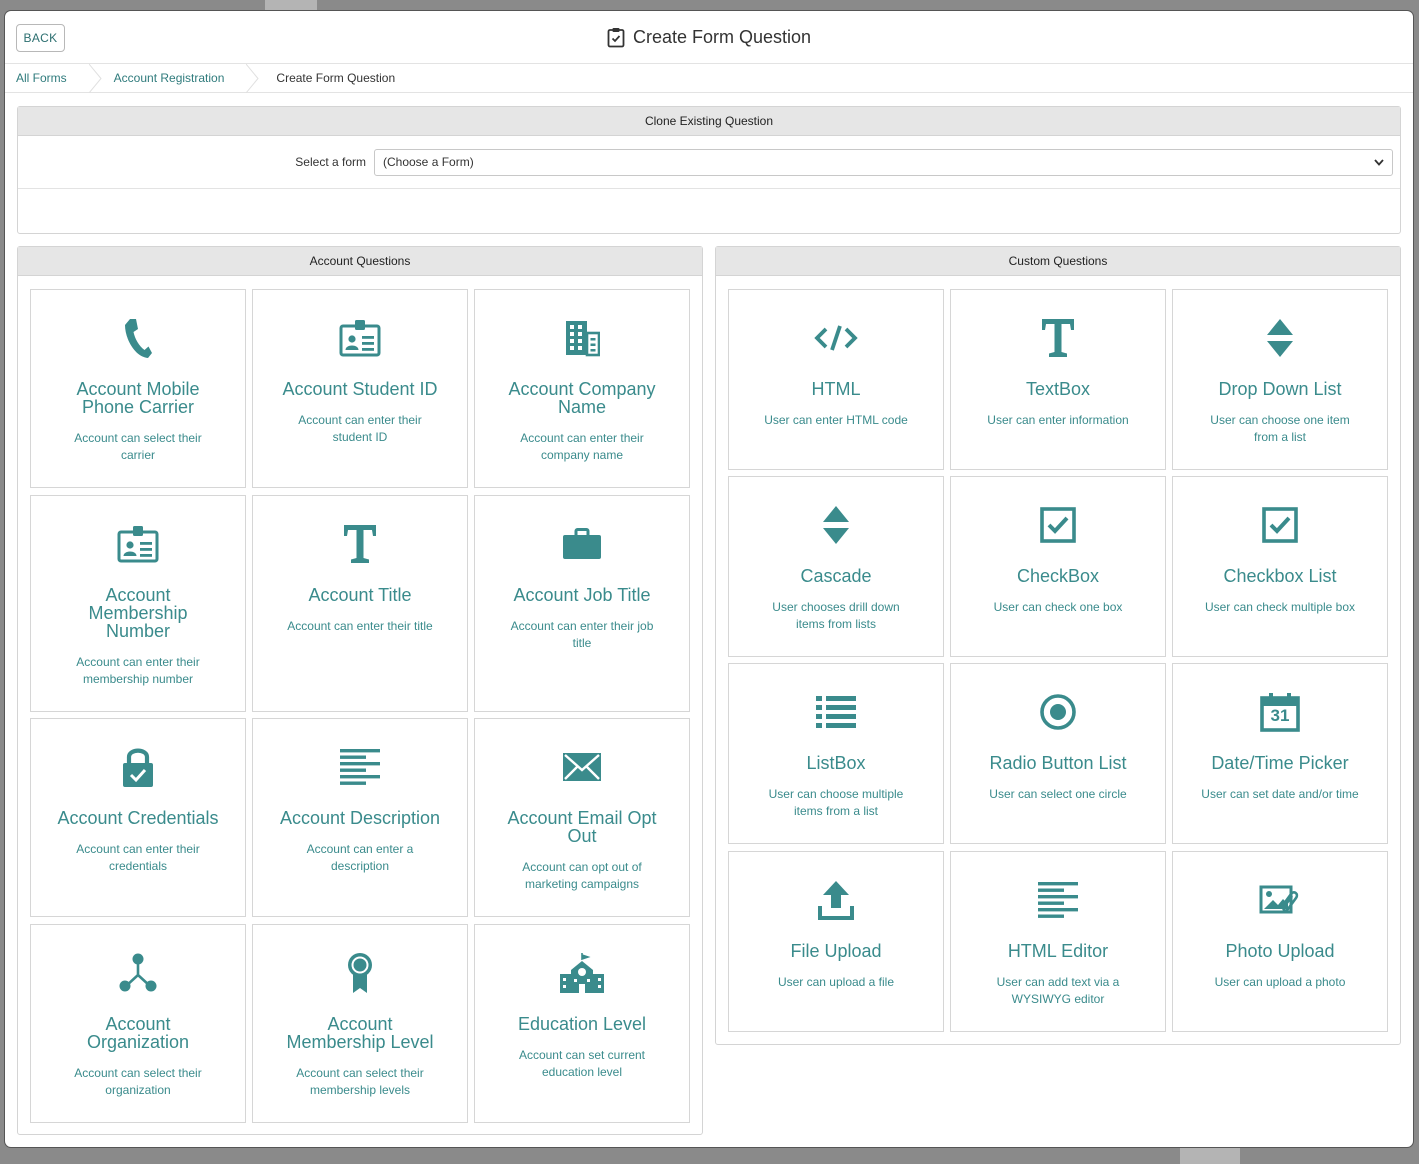 This screenshot has height=1164, width=1419. Describe the element at coordinates (582, 767) in the screenshot. I see `envelope-icon` at that location.